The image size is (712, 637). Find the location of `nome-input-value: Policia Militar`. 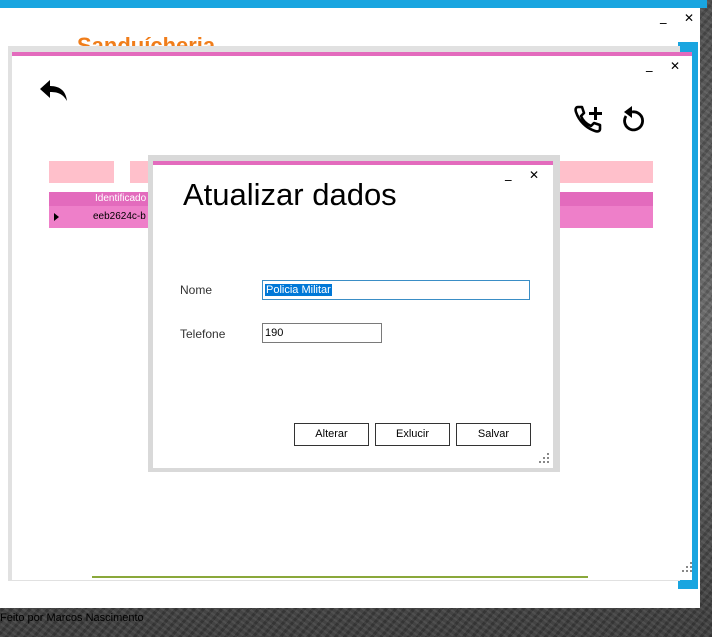

nome-input-value: Policia Militar is located at coordinates (298, 290).